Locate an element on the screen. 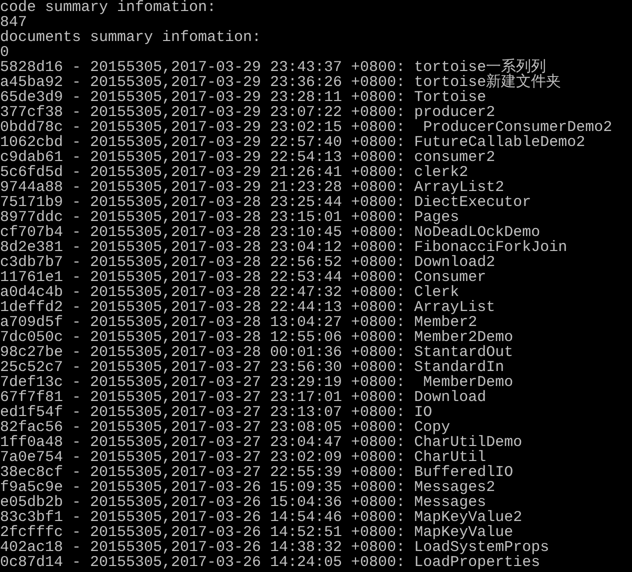  console-line: 0c87d14 - 20155305,2017-03-26 14:24:05 +0800: LoadProperties is located at coordinates (270, 562).